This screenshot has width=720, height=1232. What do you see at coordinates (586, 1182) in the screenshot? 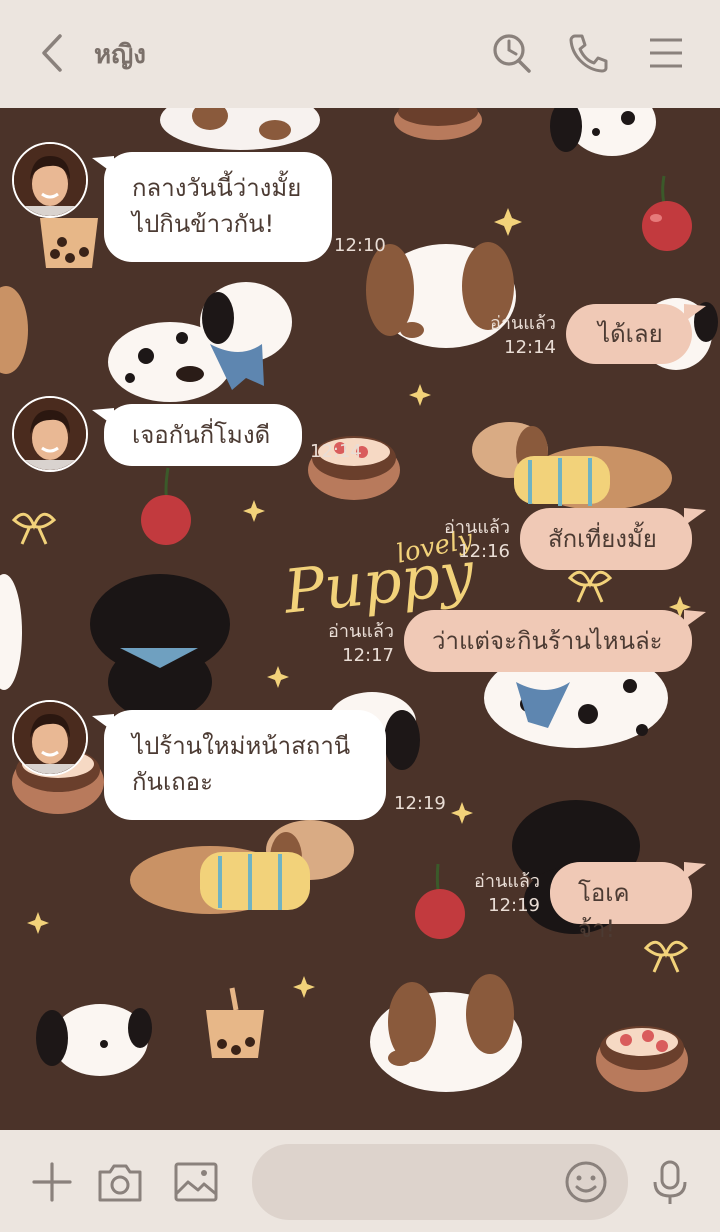
I see `emoji-icon` at bounding box center [586, 1182].